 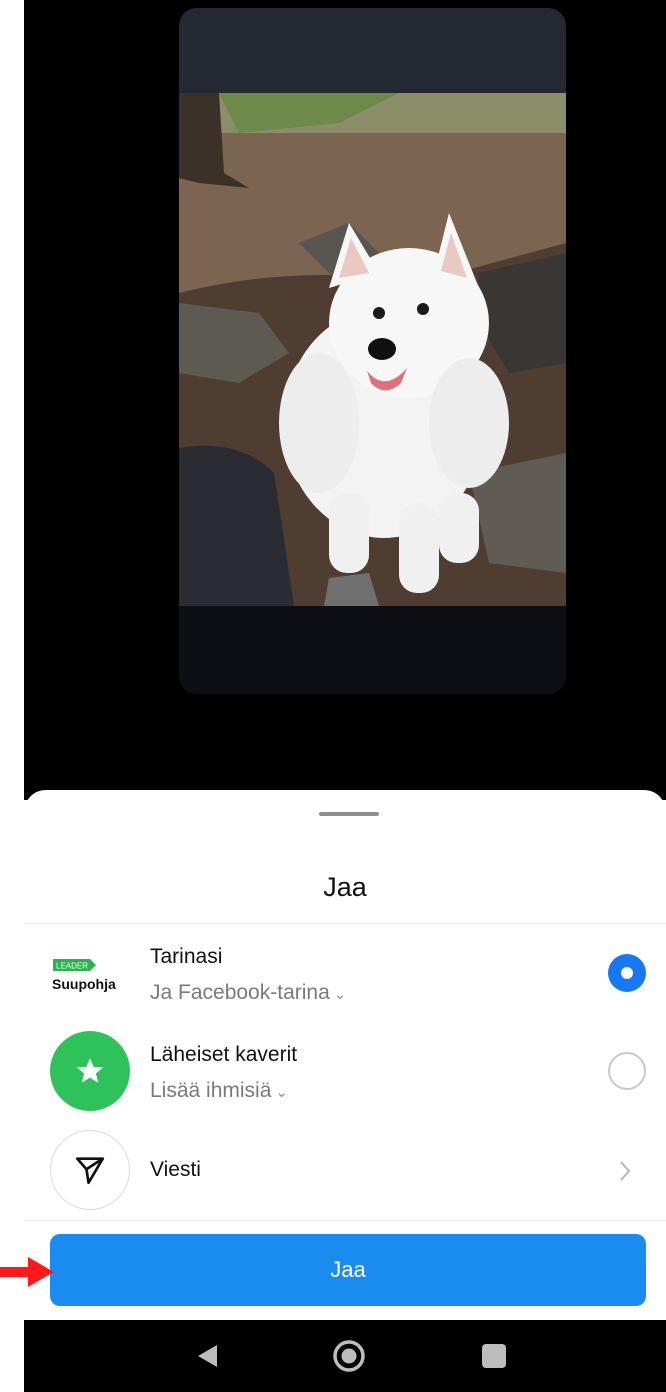 I want to click on option-title: Läheiset kaverit, so click(x=224, y=1054).